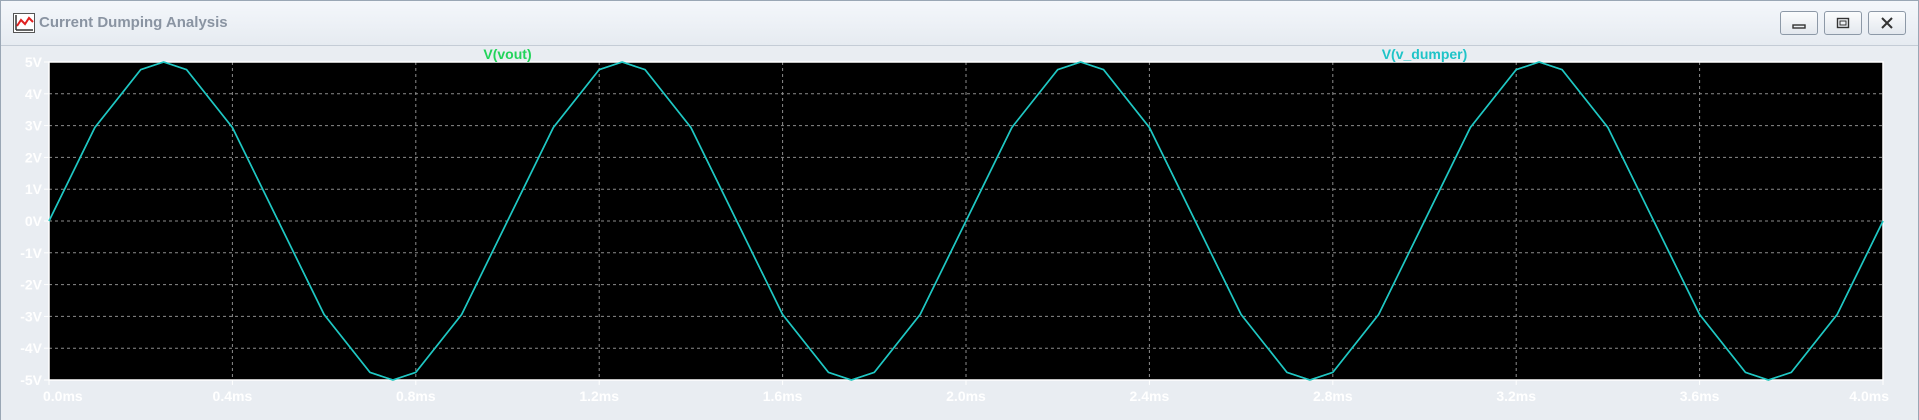  Describe the element at coordinates (507, 54) in the screenshot. I see `legend-label: V(vout)` at that location.